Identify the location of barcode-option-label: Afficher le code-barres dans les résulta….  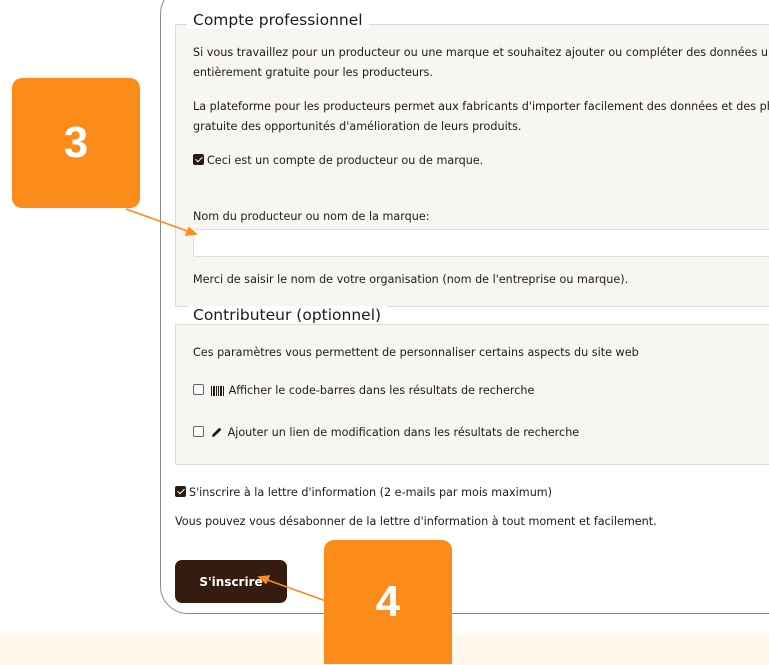
(381, 390).